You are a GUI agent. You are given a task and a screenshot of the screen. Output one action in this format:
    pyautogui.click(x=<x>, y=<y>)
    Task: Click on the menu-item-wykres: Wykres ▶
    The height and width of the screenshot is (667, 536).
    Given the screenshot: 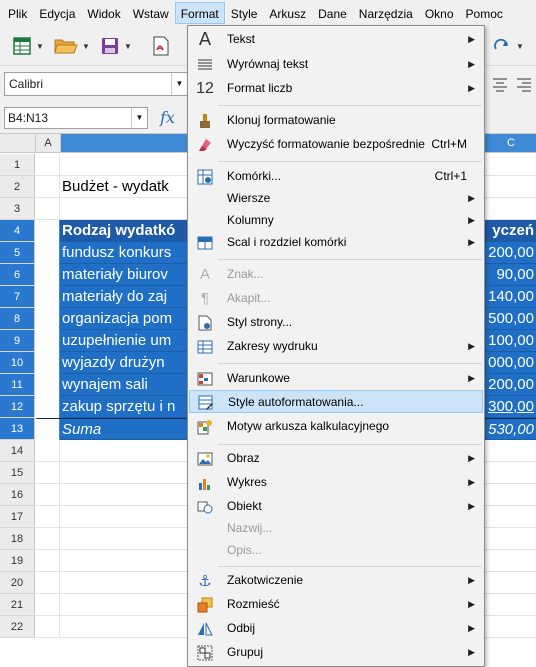 What is the action you would take?
    pyautogui.click(x=336, y=482)
    